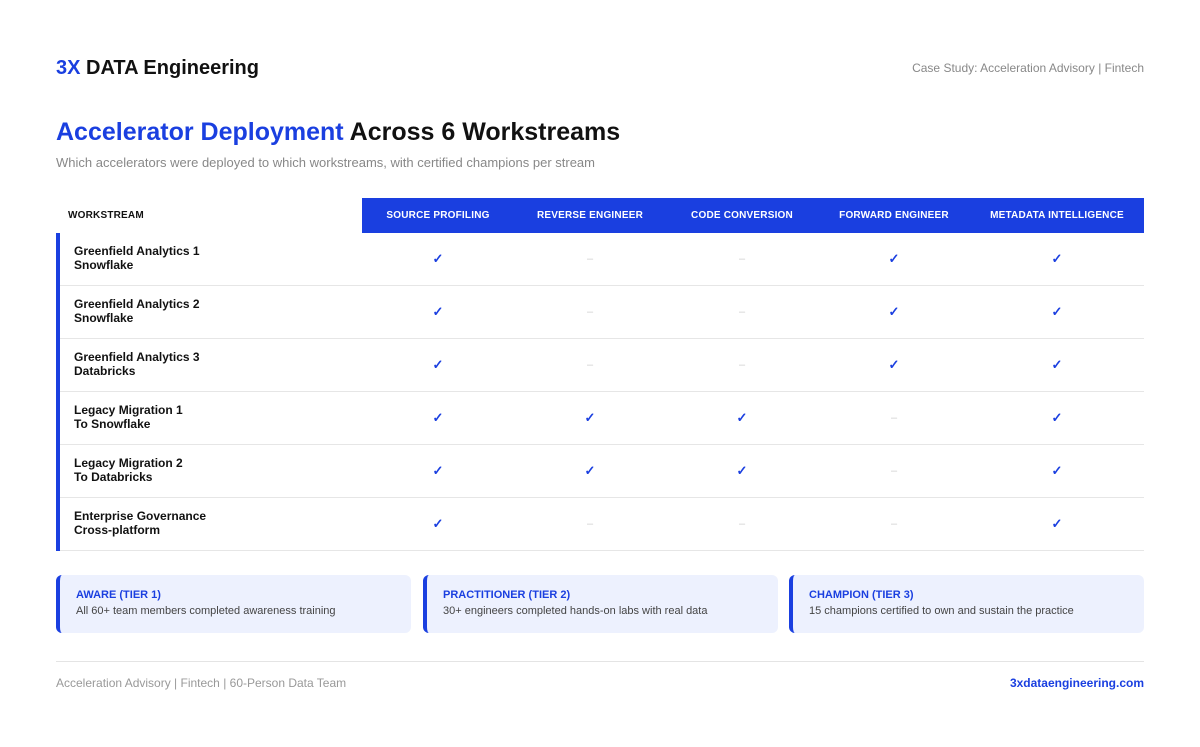  Describe the element at coordinates (485, 132) in the screenshot. I see `page-title-rest: Across 6 Workstreams` at that location.